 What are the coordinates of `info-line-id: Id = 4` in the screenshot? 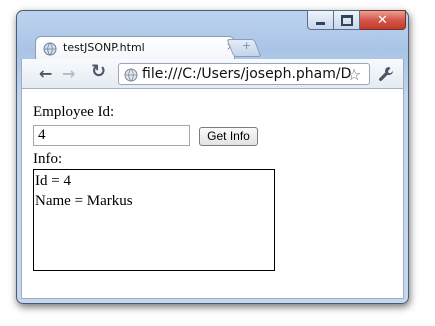 It's located at (53, 181).